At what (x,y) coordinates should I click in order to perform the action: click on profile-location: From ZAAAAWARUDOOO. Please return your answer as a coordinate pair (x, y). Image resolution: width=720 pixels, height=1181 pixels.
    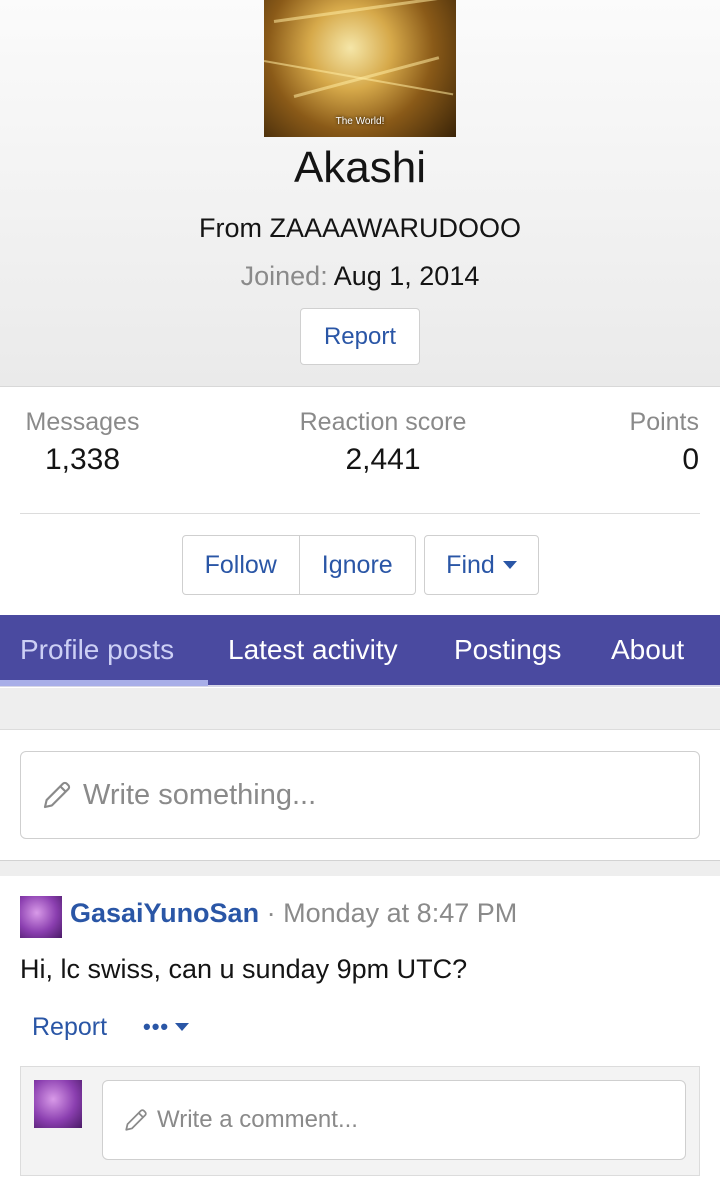
    Looking at the image, I should click on (359, 228).